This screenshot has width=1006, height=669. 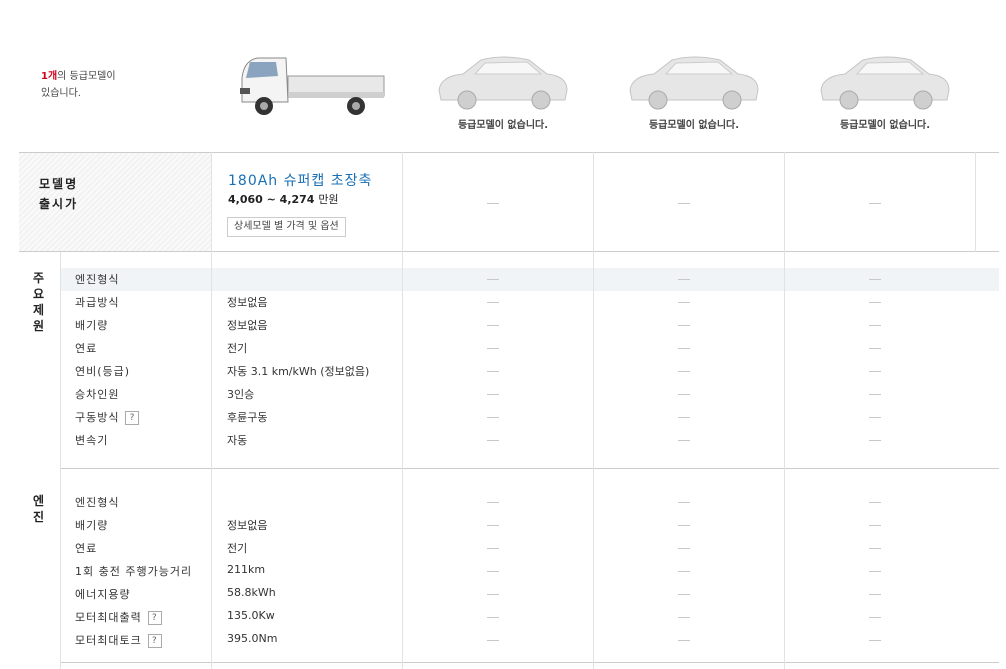 What do you see at coordinates (529, 302) in the screenshot?
I see `spec-row: 과급방식 정보없음` at bounding box center [529, 302].